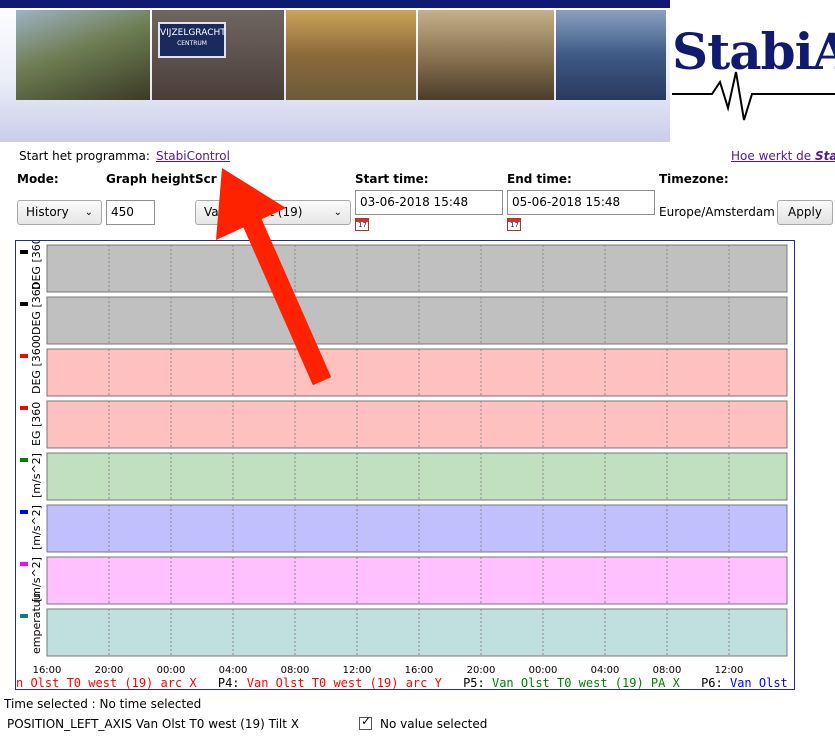 This screenshot has height=736, width=835. I want to click on legend-entry-arc-x: n Olst T0 west (19) arc X, so click(106, 683).